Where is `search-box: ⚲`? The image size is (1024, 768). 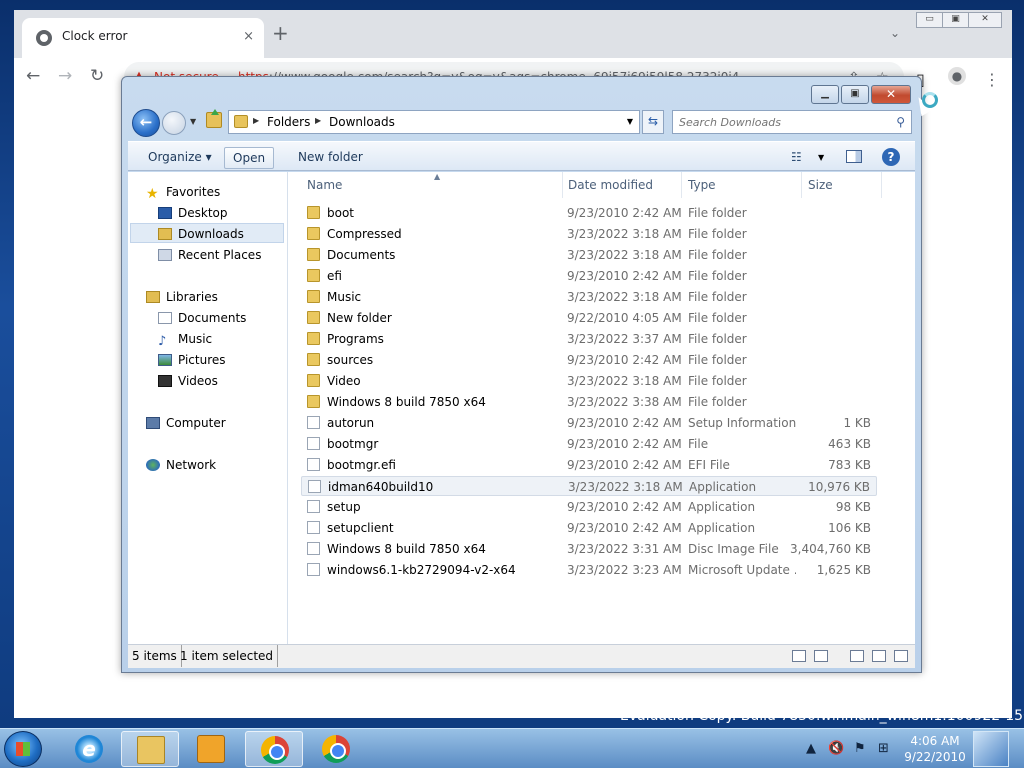 search-box: ⚲ is located at coordinates (792, 122).